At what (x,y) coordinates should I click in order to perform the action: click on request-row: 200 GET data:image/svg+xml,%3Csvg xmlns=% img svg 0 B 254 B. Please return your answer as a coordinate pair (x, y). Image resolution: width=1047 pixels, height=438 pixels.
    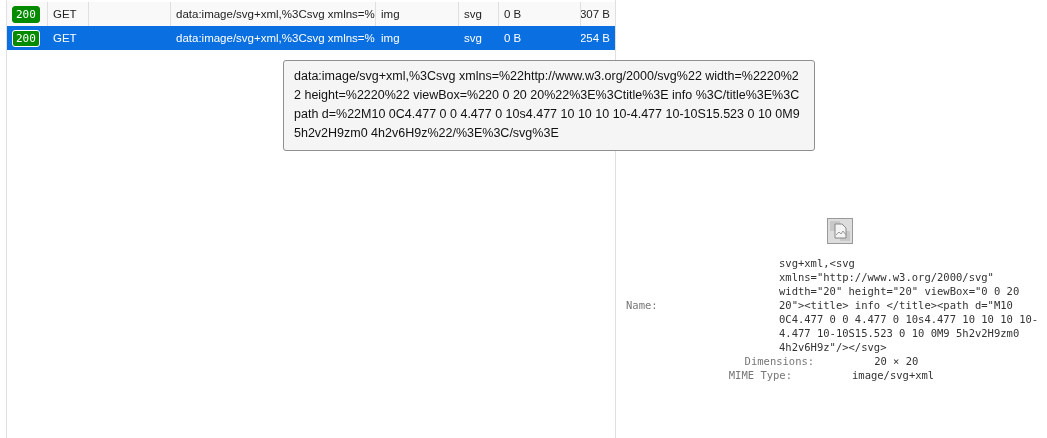
    Looking at the image, I should click on (311, 38).